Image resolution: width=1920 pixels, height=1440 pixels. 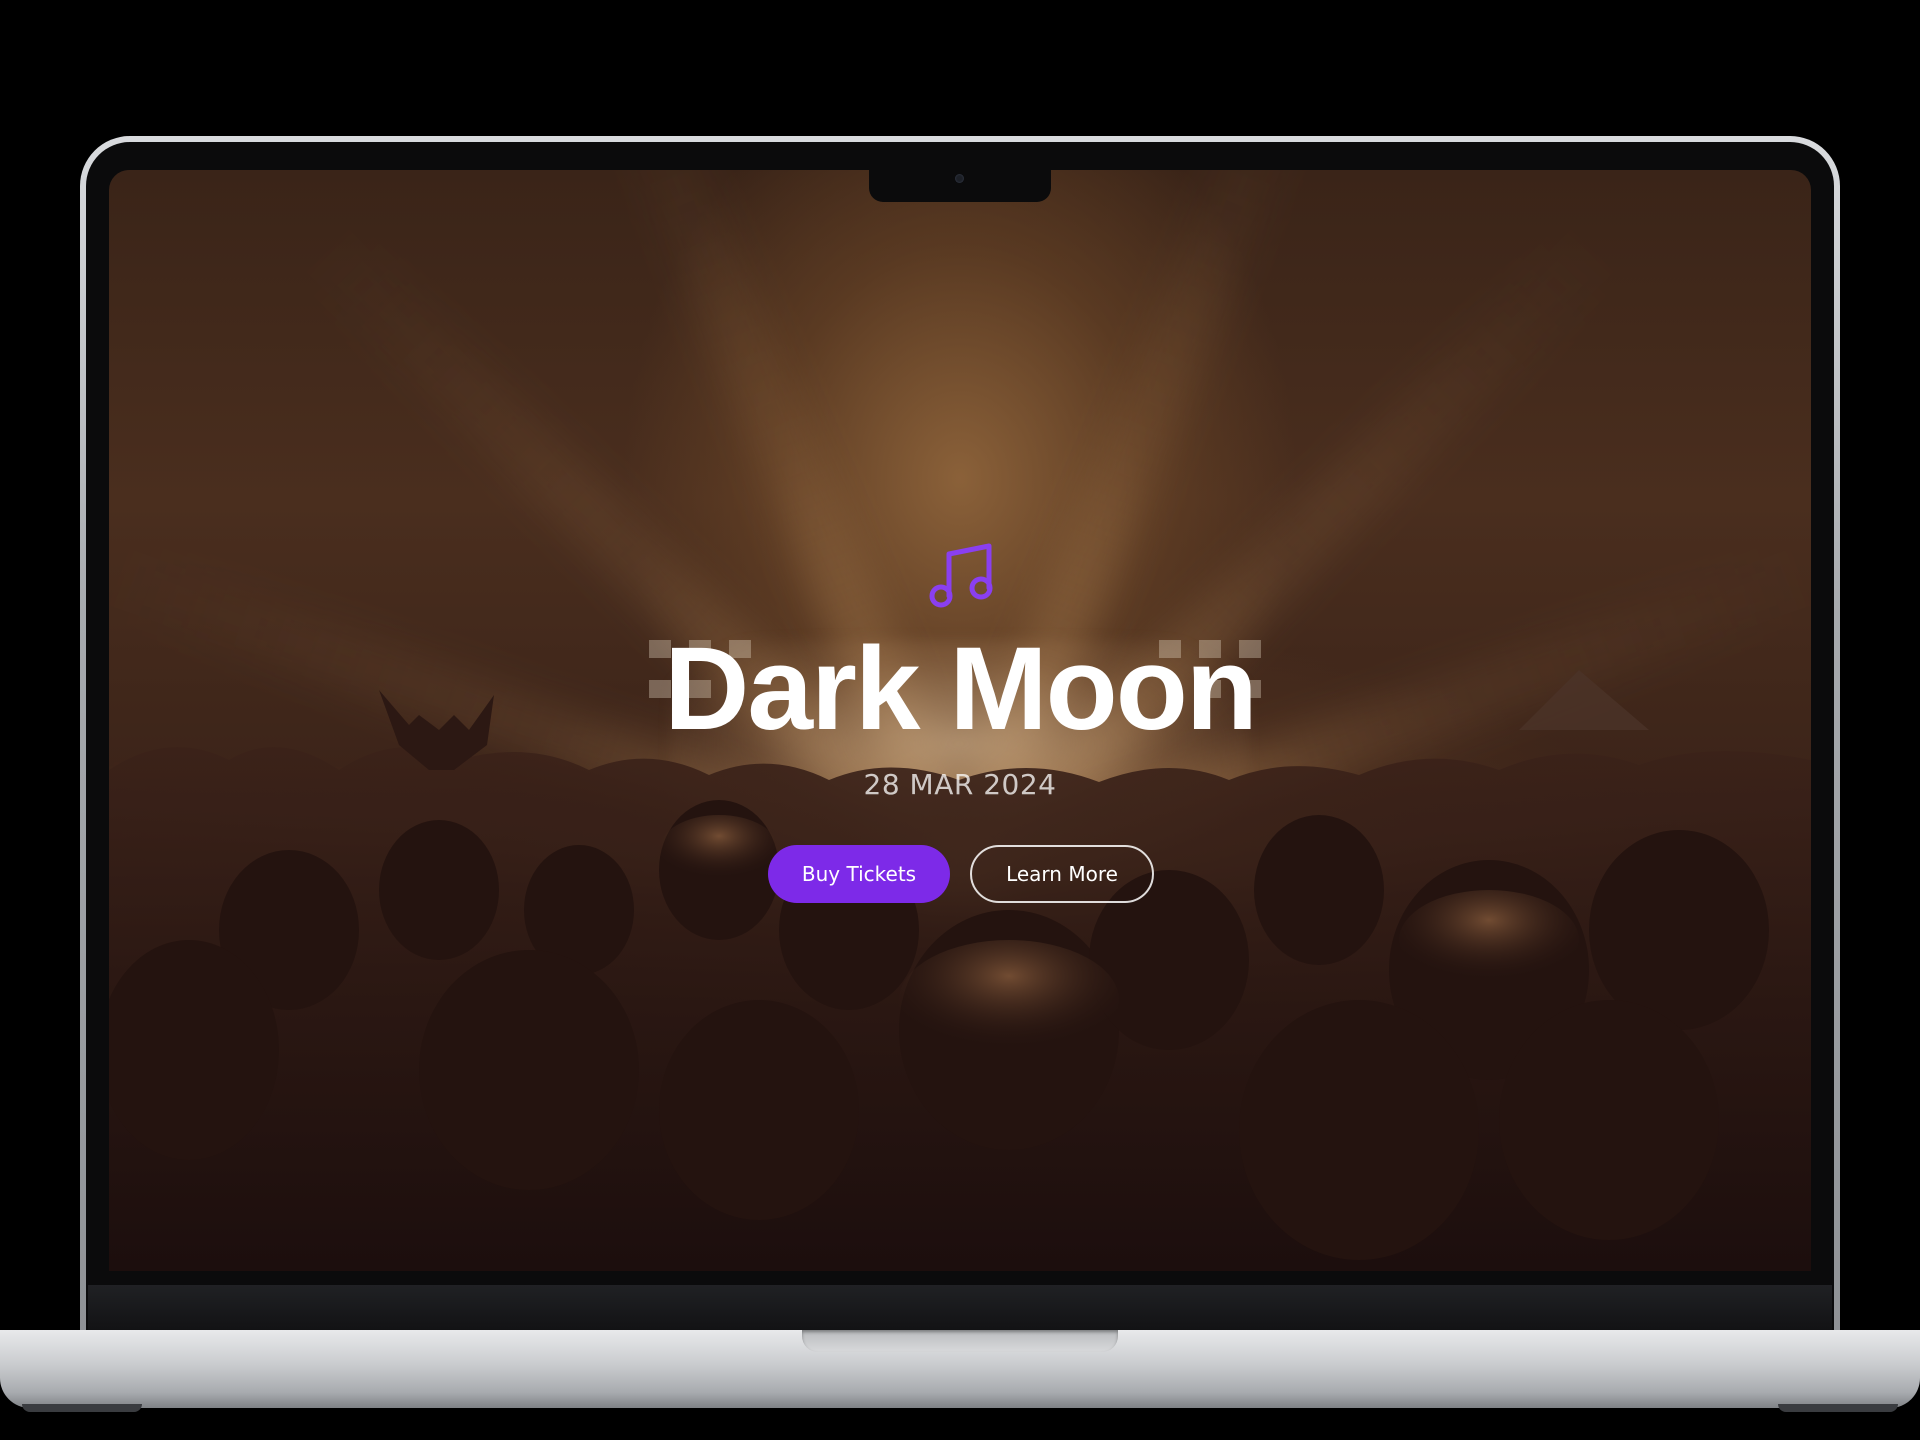 What do you see at coordinates (960, 1308) in the screenshot?
I see `laptop-hinge` at bounding box center [960, 1308].